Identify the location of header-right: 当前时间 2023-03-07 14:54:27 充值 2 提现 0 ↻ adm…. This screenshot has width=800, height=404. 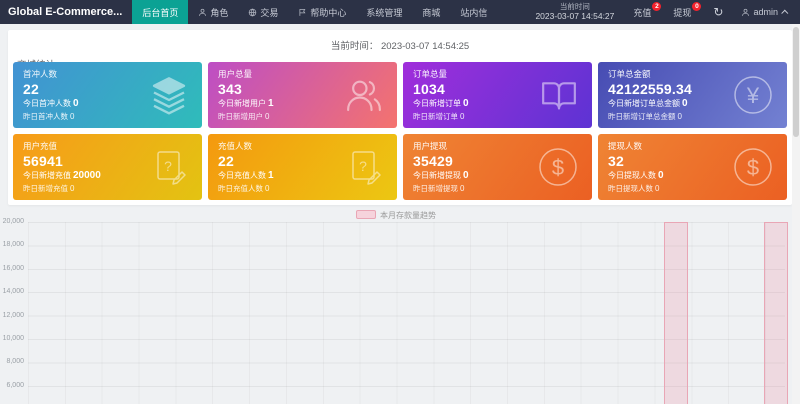
(662, 12).